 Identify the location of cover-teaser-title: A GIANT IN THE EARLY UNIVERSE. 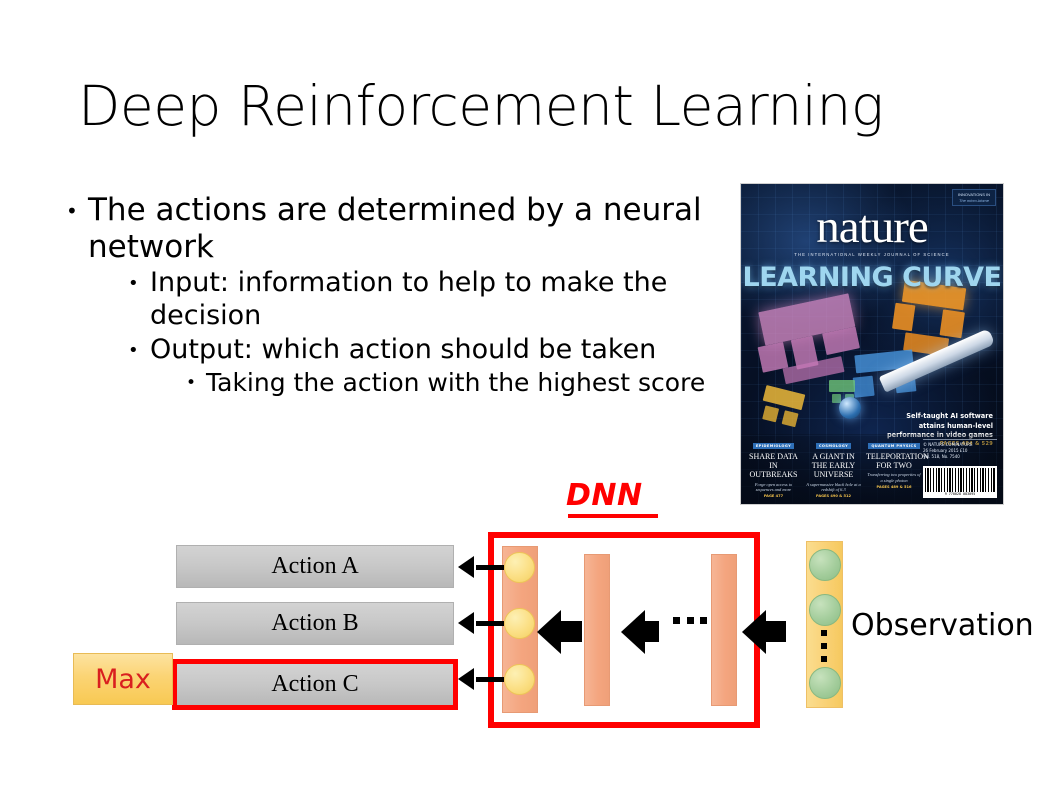
(833, 466).